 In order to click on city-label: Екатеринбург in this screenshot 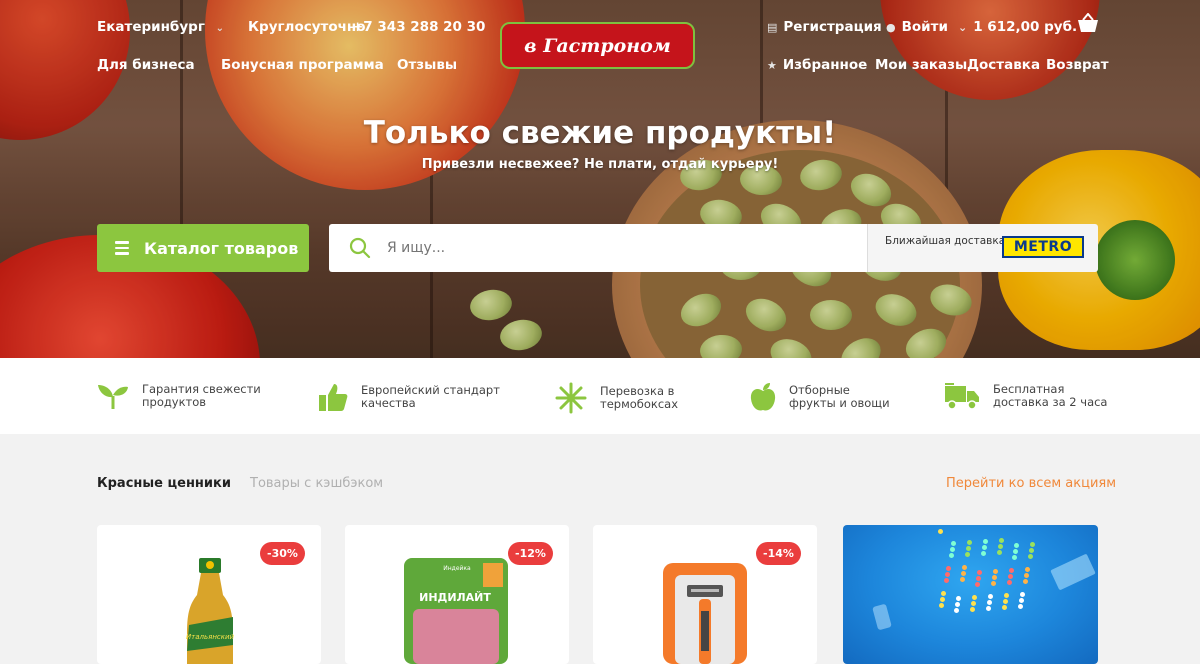, I will do `click(151, 27)`.